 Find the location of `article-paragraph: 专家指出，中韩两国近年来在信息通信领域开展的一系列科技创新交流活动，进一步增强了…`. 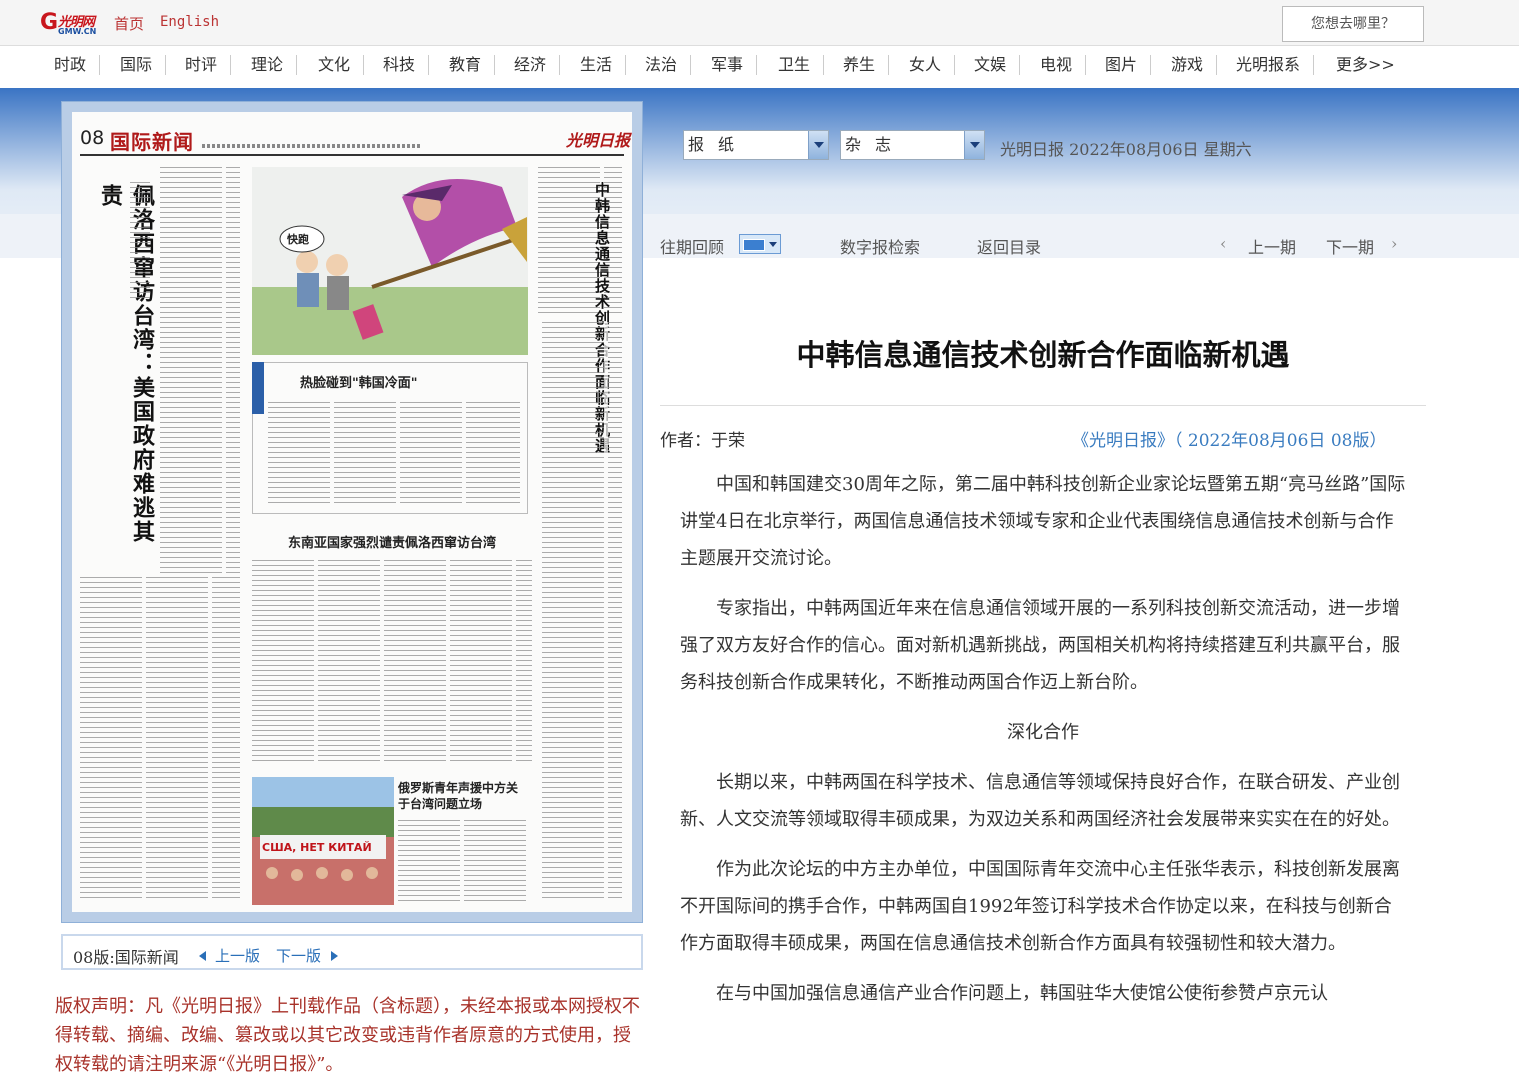

article-paragraph: 专家指出，中韩两国近年来在信息通信领域开展的一系列科技创新交流活动，进一步增强了… is located at coordinates (1040, 645).